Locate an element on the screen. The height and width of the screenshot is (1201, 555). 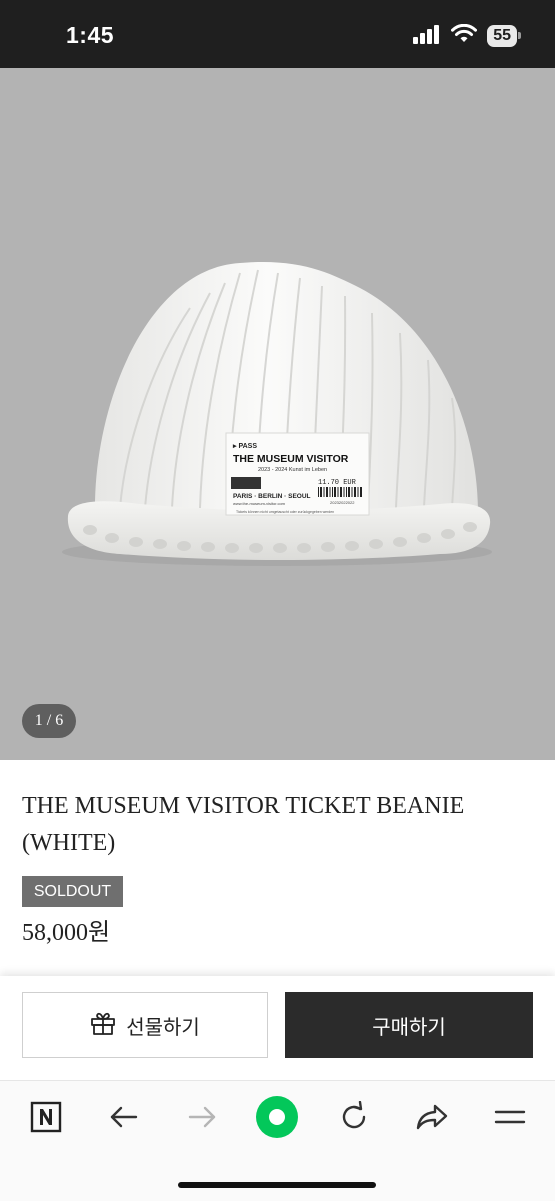
label-url: www.the-museum-visitor.com is located at coordinates (259, 503).